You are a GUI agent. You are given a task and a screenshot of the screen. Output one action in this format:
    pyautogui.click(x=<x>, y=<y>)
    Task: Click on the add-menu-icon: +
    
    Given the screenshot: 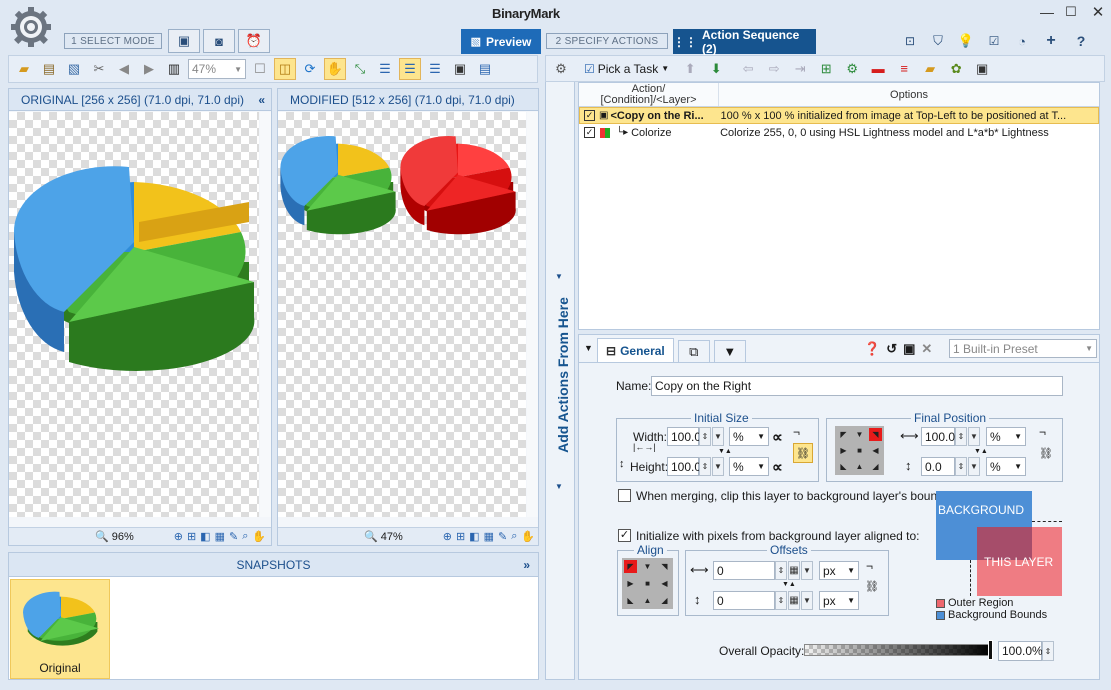 What is the action you would take?
    pyautogui.click(x=1051, y=41)
    